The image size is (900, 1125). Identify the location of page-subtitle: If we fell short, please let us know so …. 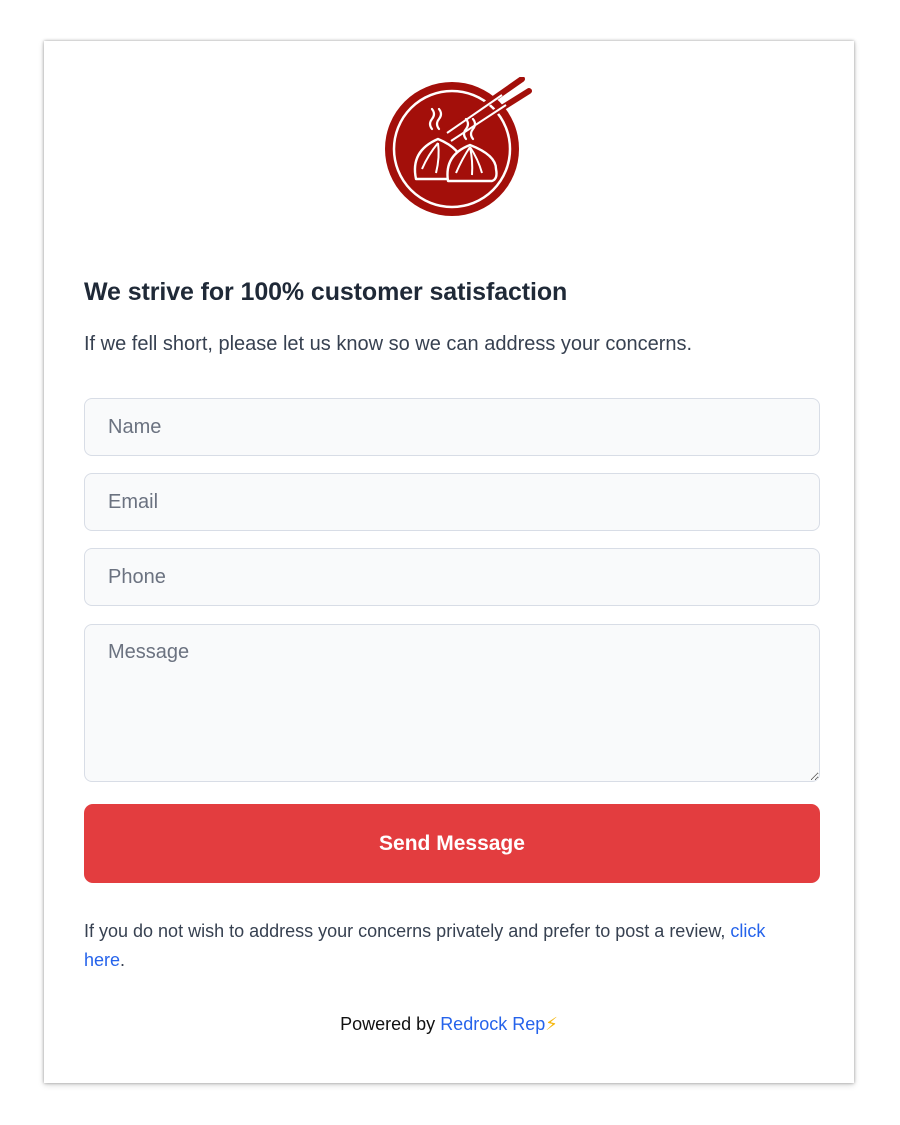
(388, 344).